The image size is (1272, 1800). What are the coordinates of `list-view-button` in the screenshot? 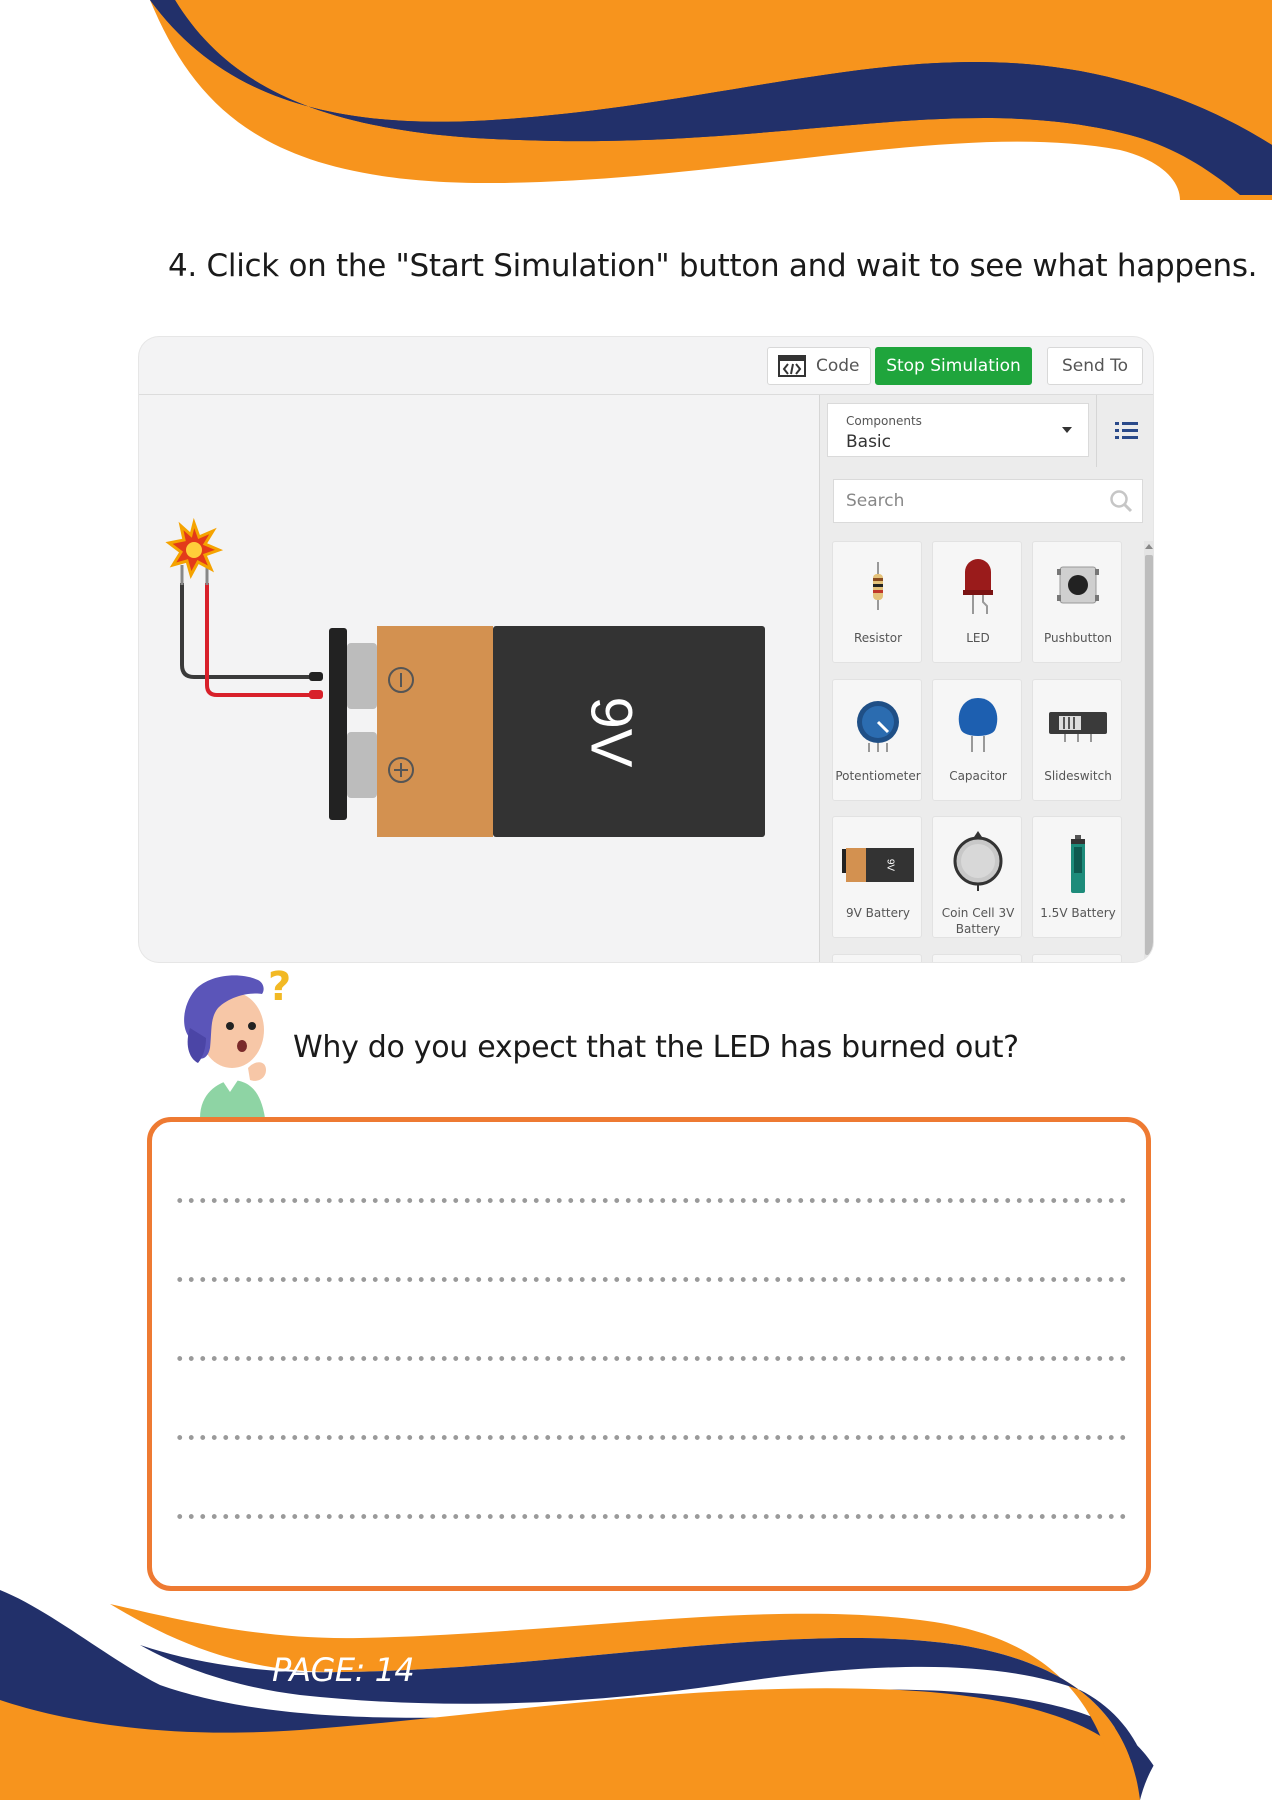 It's located at (1124, 431).